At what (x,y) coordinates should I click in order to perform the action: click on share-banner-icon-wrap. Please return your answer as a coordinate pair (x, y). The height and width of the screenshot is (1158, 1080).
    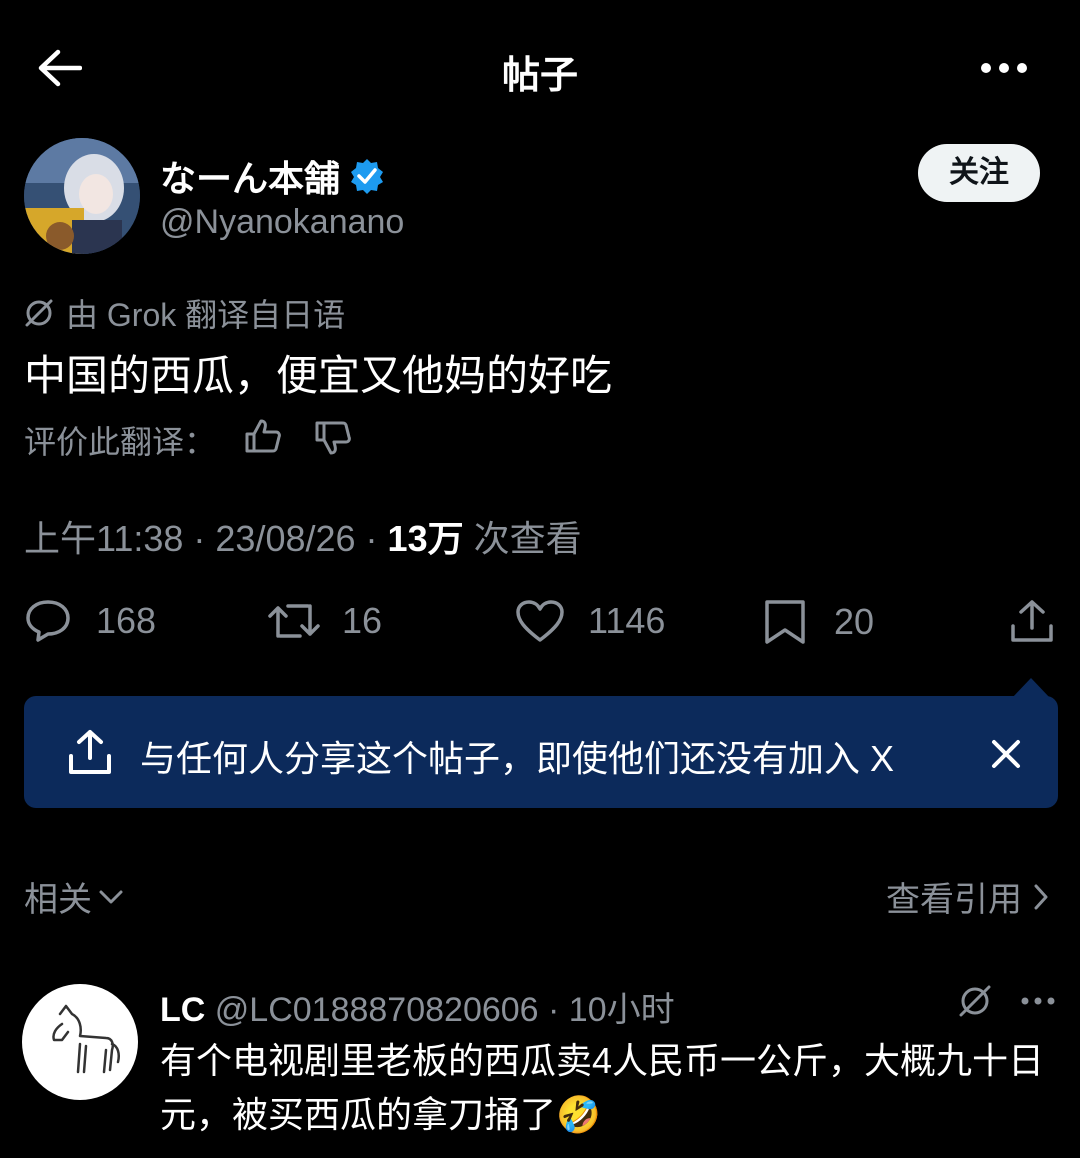
    Looking at the image, I should click on (90, 752).